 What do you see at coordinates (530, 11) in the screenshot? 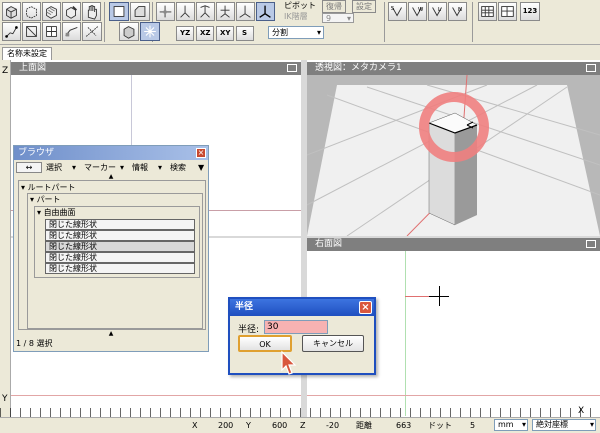
I see `counter-button: 123` at bounding box center [530, 11].